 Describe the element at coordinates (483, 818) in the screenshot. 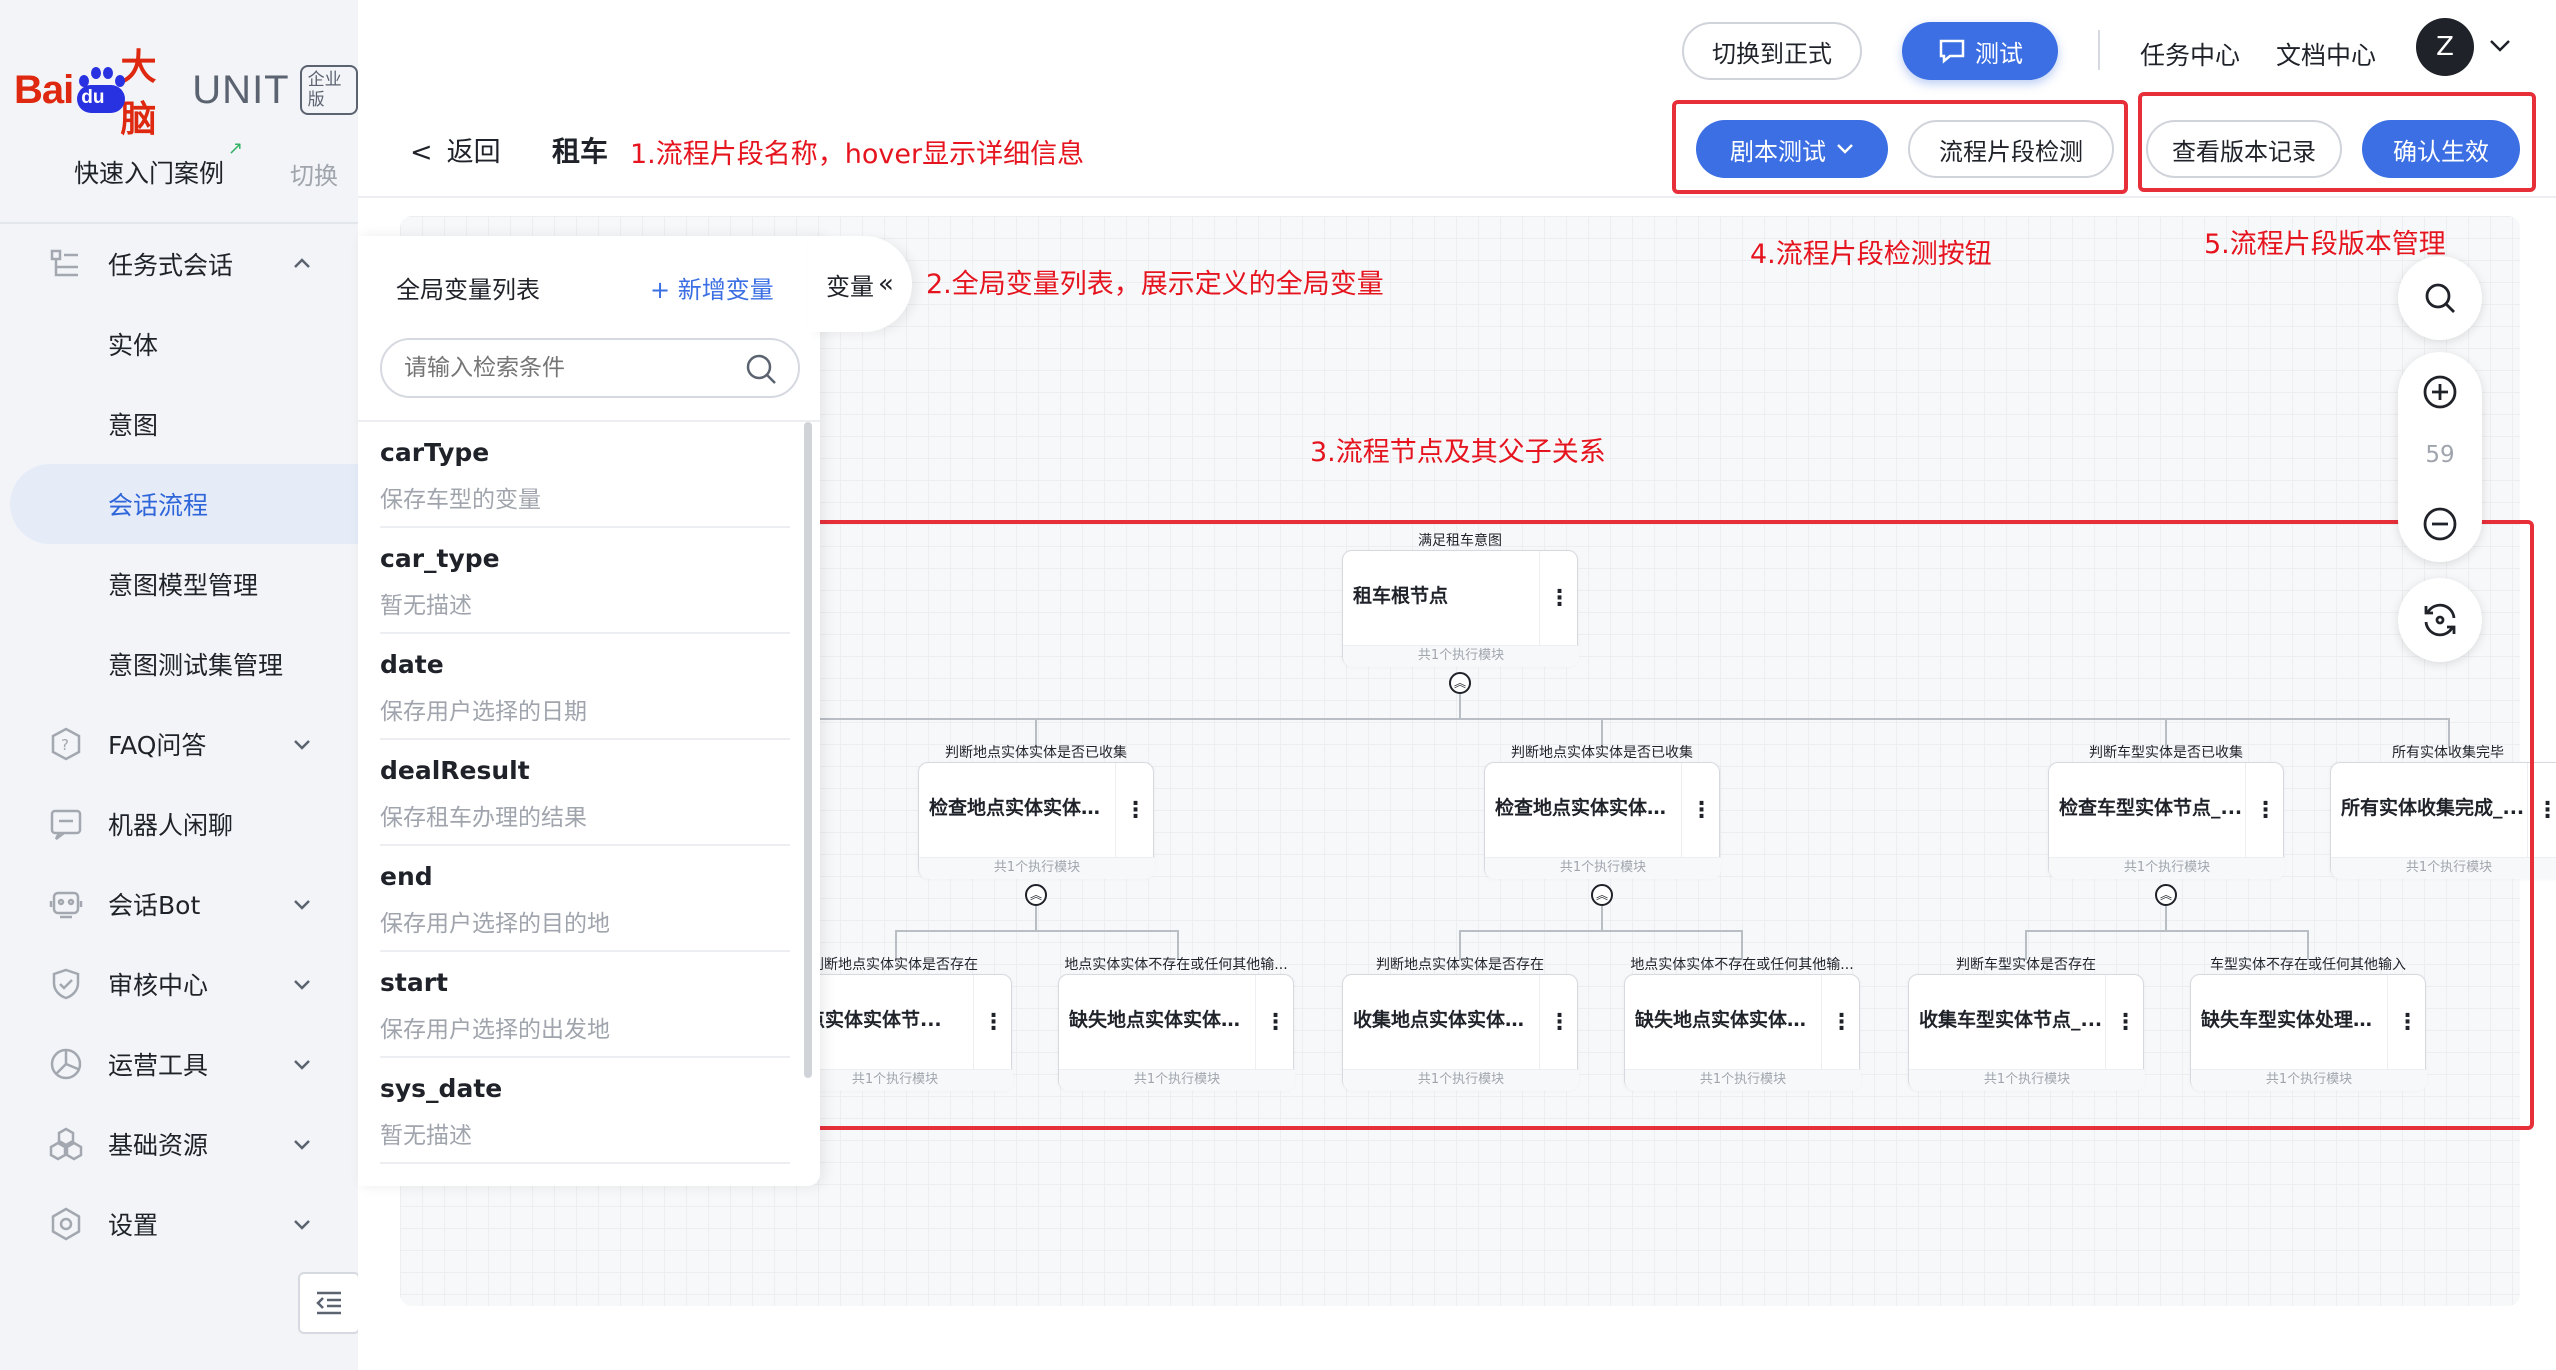

I see `variable-desc: 保存租车办理的结果` at that location.